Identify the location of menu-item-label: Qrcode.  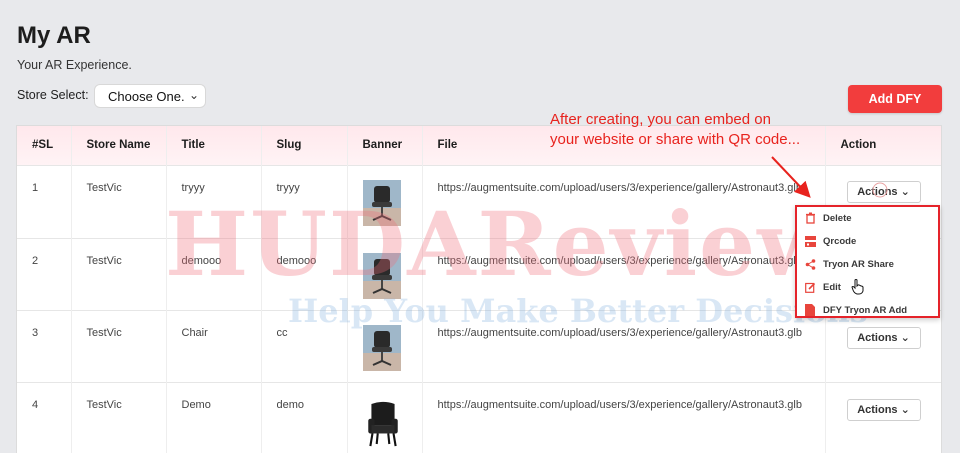
(840, 241).